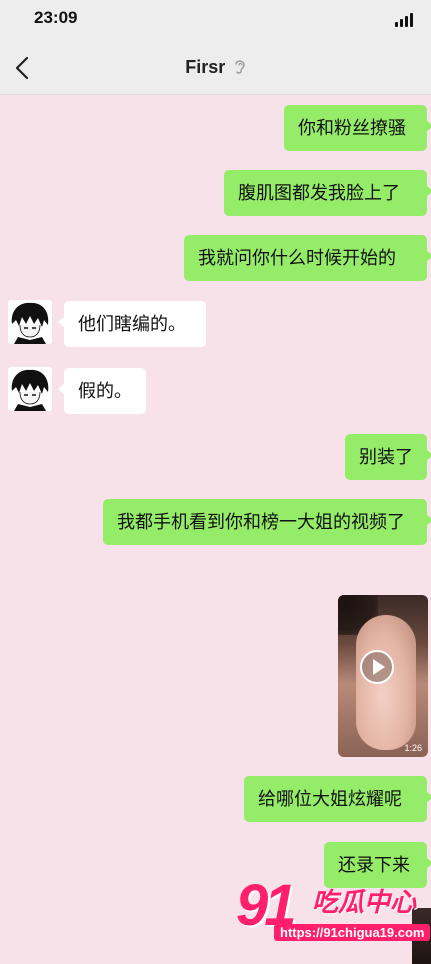 The width and height of the screenshot is (431, 964). I want to click on ear-icon, so click(240, 67).